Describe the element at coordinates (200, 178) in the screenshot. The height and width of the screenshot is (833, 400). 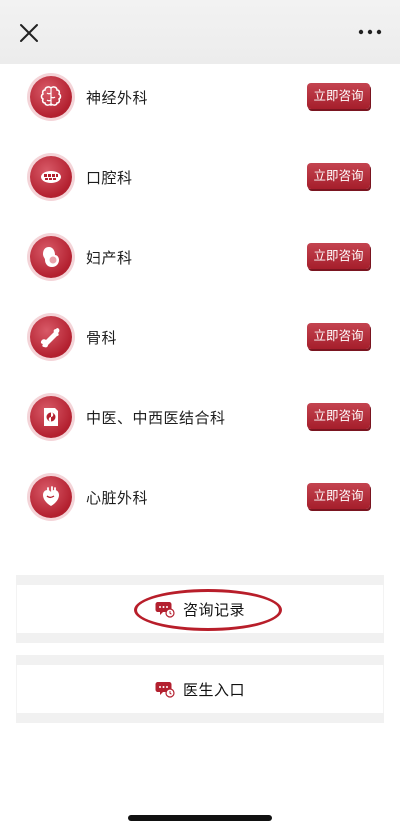
I see `department-row: 口腔科 立即咨询` at that location.